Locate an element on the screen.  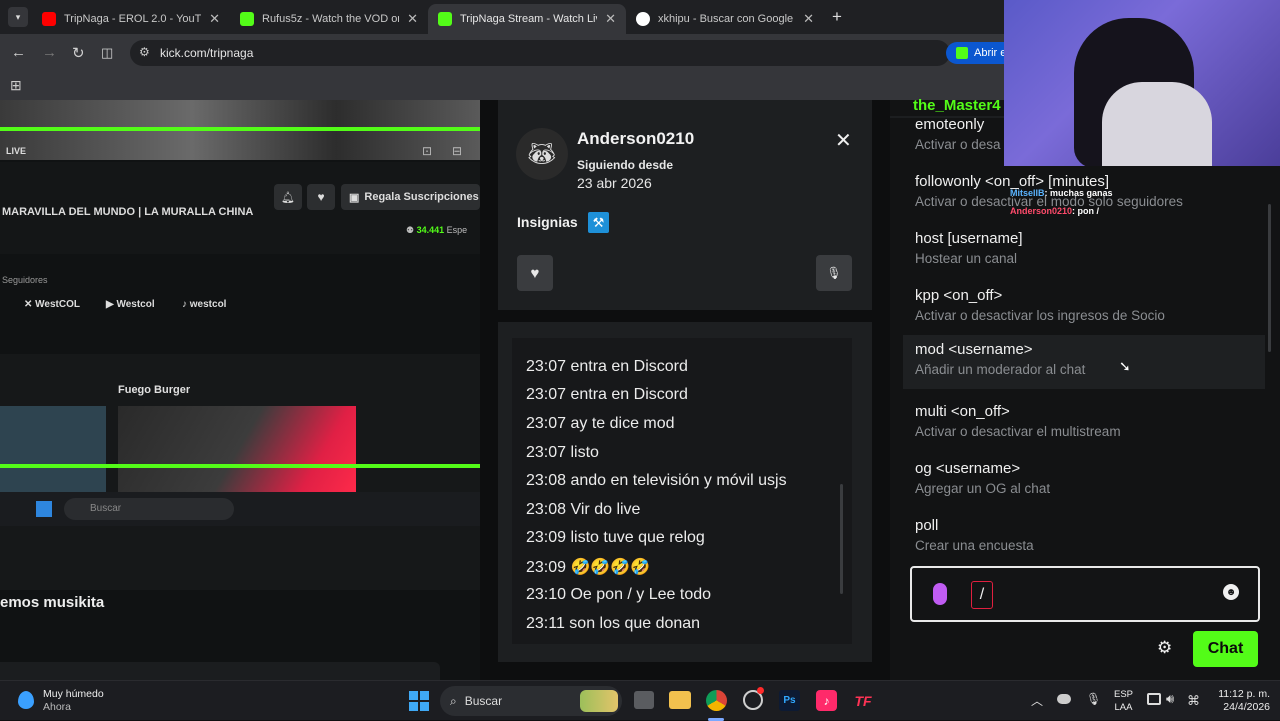
chat-text: : muchas ganas is located at coordinates (1078, 193).